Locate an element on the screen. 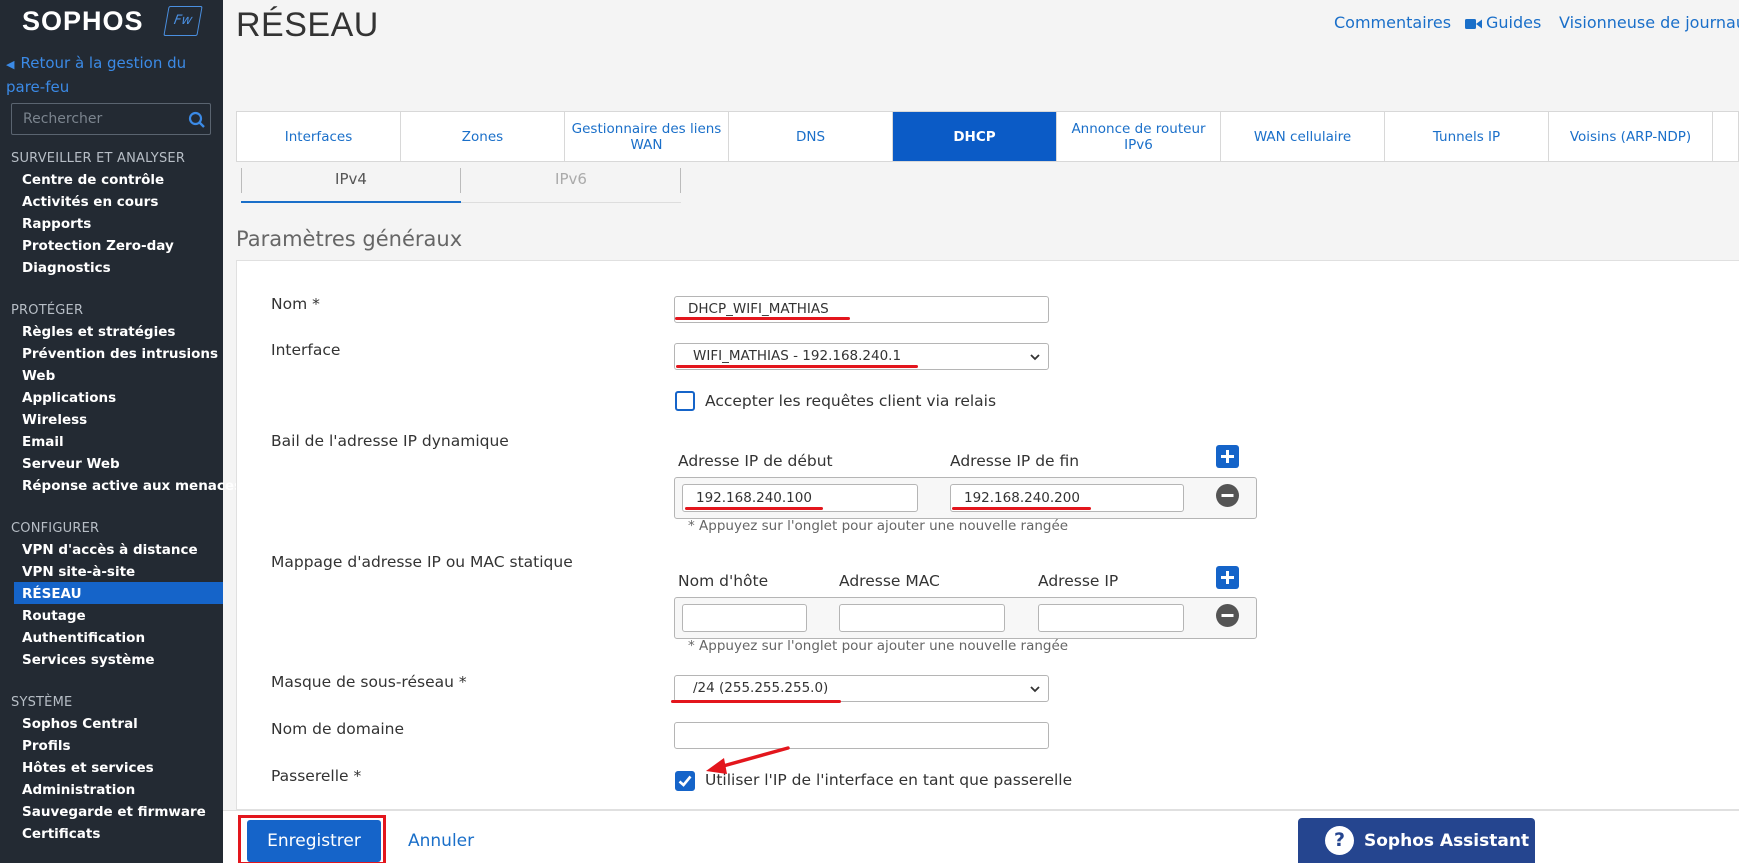  nav-current-activities: Activités en cours is located at coordinates (90, 202).